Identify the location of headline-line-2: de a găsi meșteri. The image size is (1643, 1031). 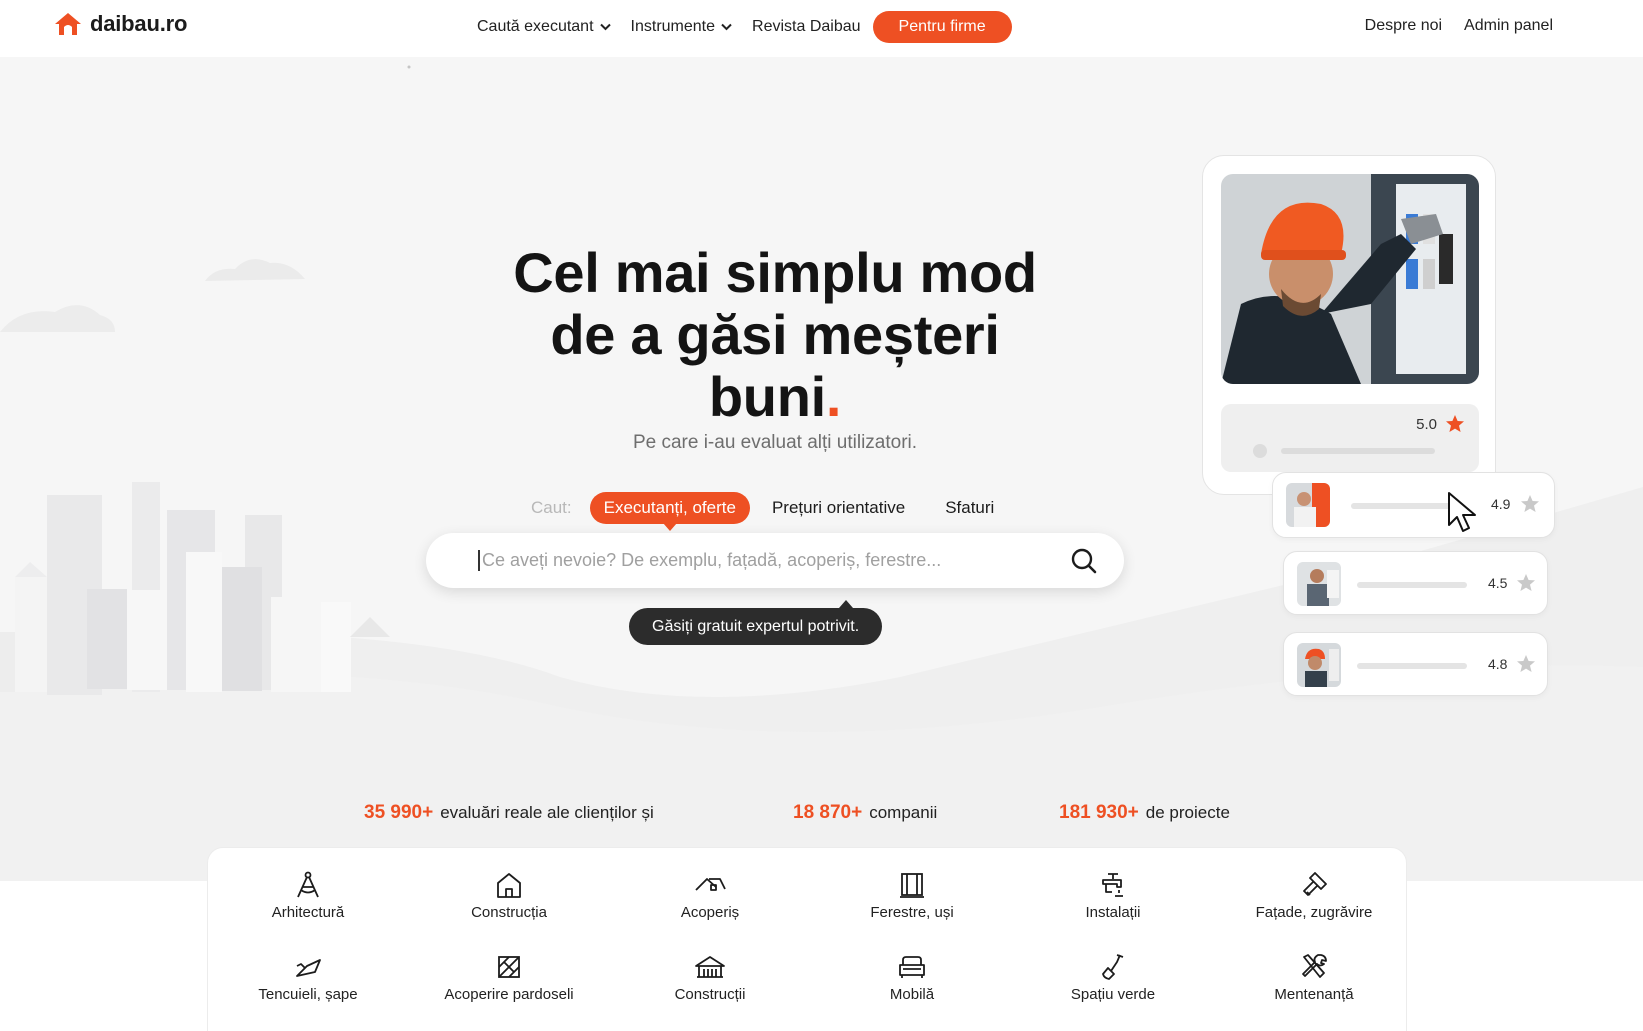
(775, 334).